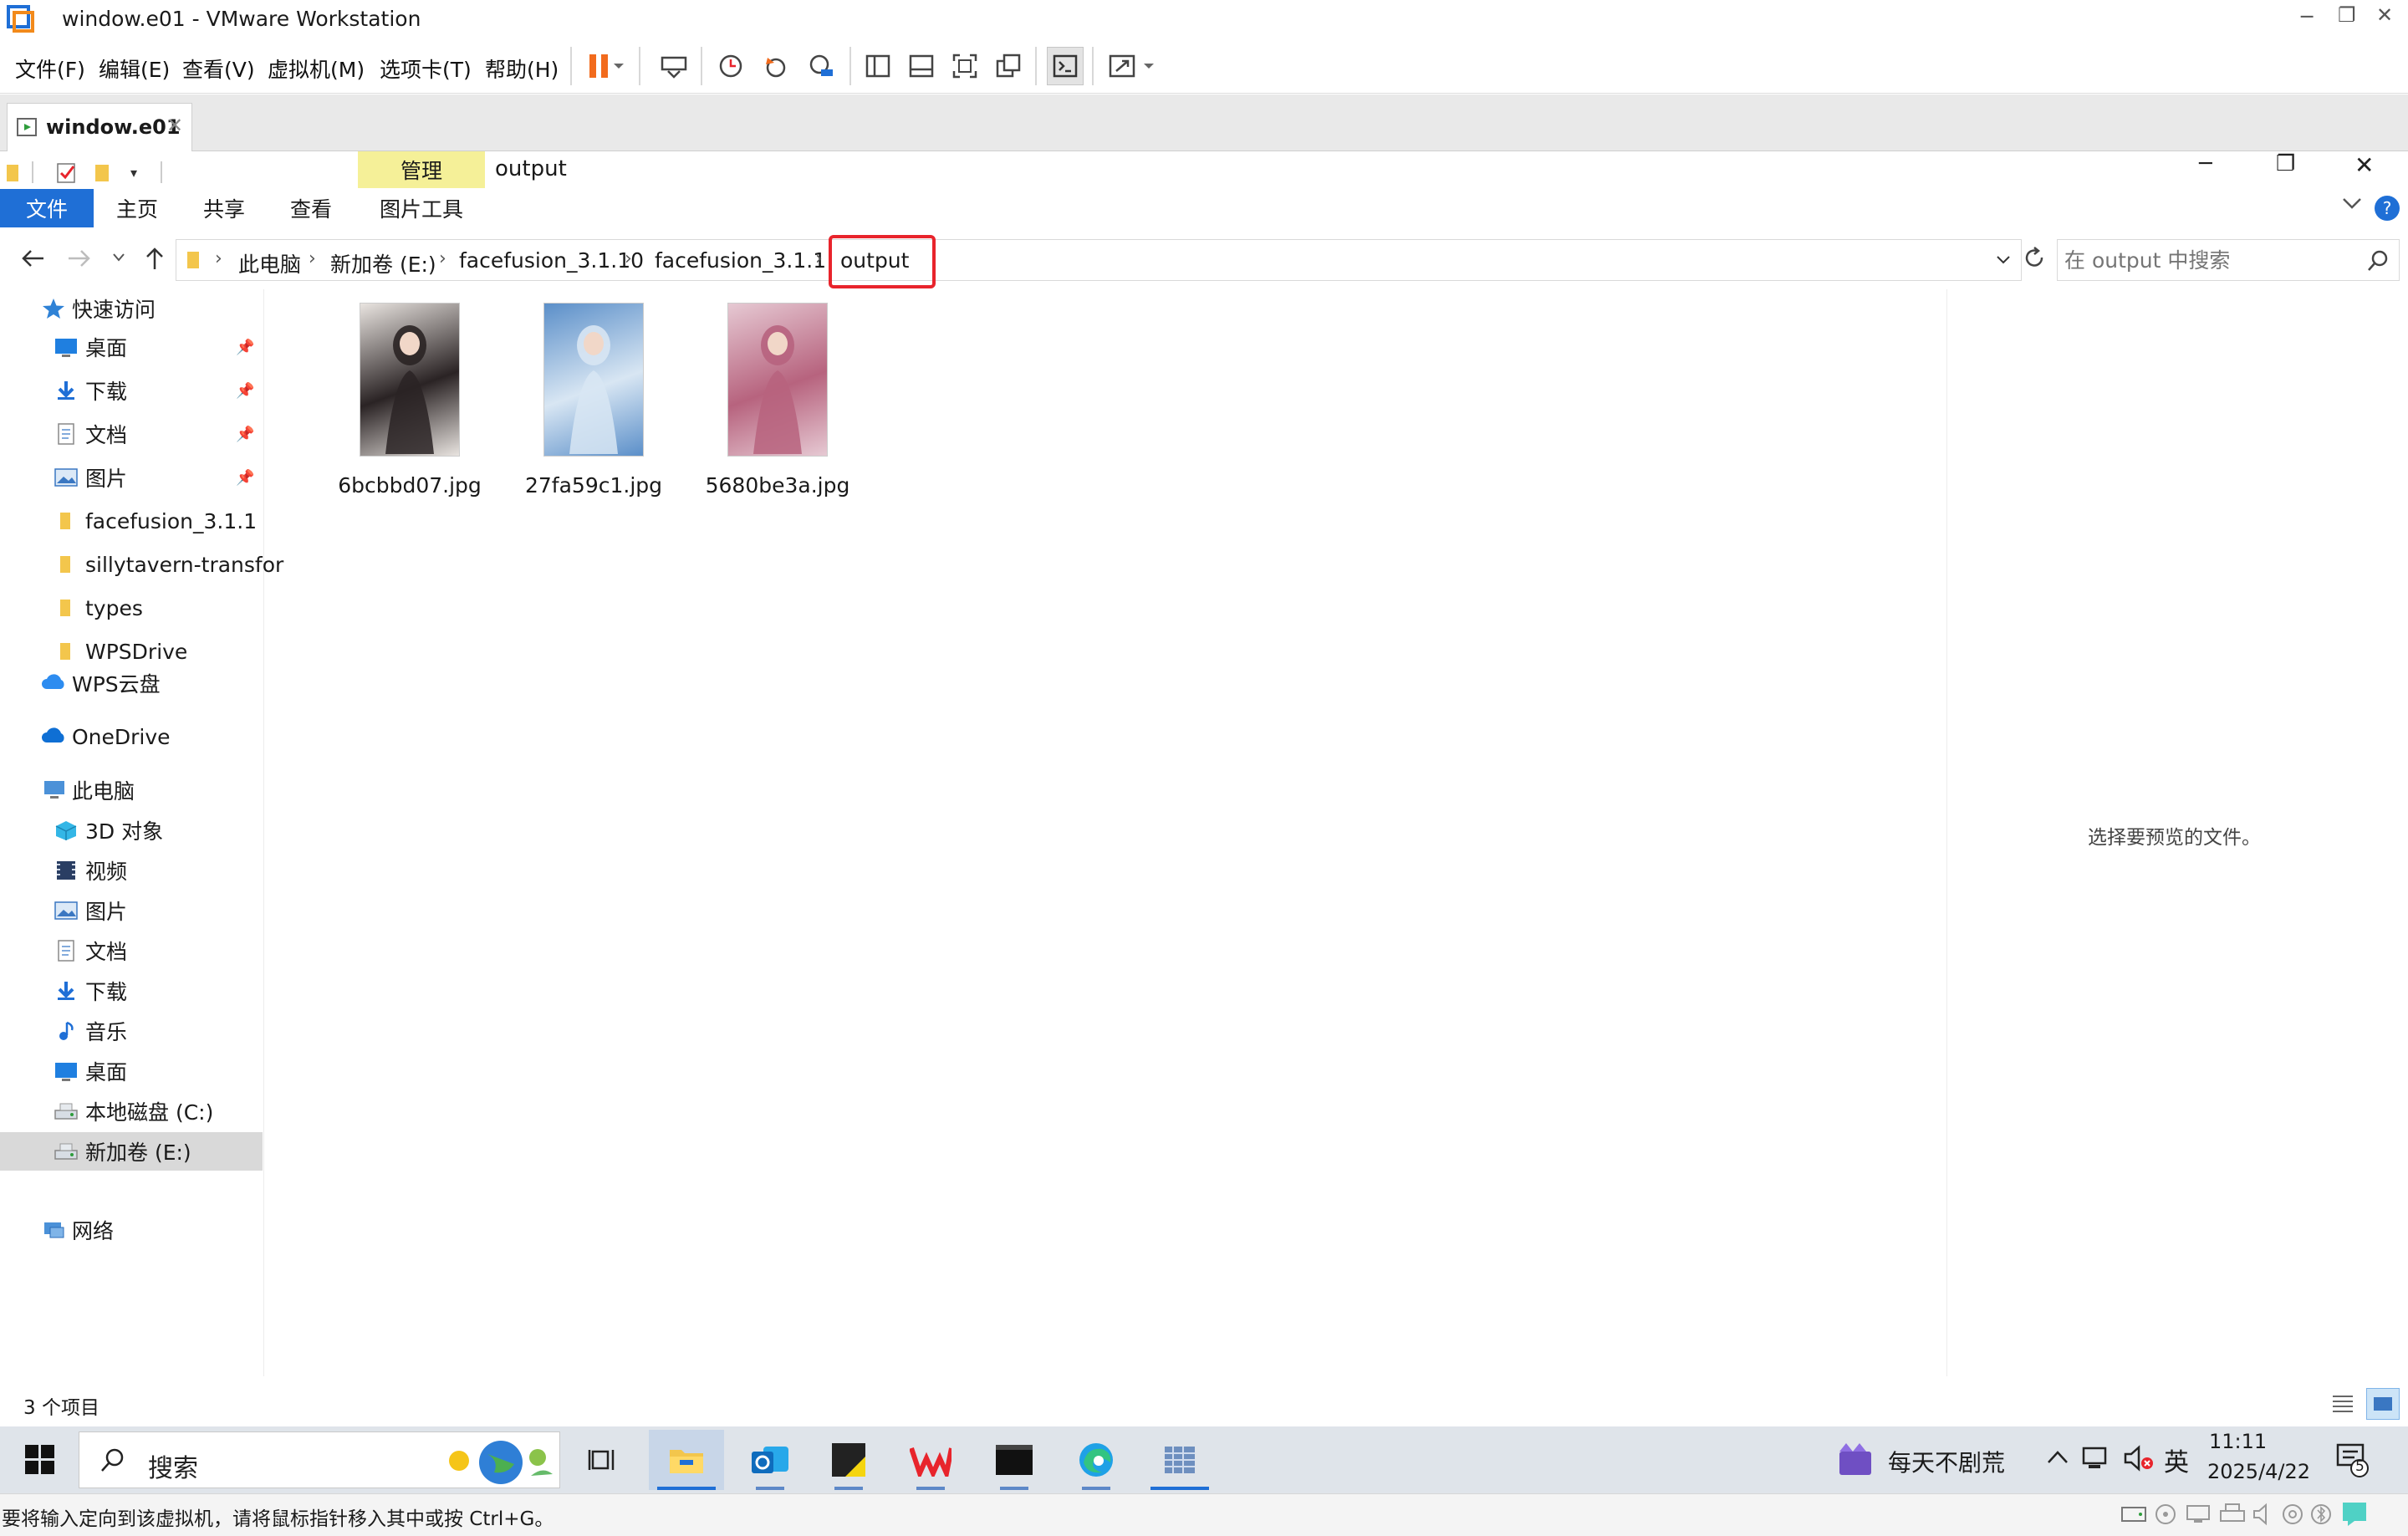 The image size is (2408, 1536). What do you see at coordinates (522, 69) in the screenshot?
I see `menu-help: 帮助(H)` at bounding box center [522, 69].